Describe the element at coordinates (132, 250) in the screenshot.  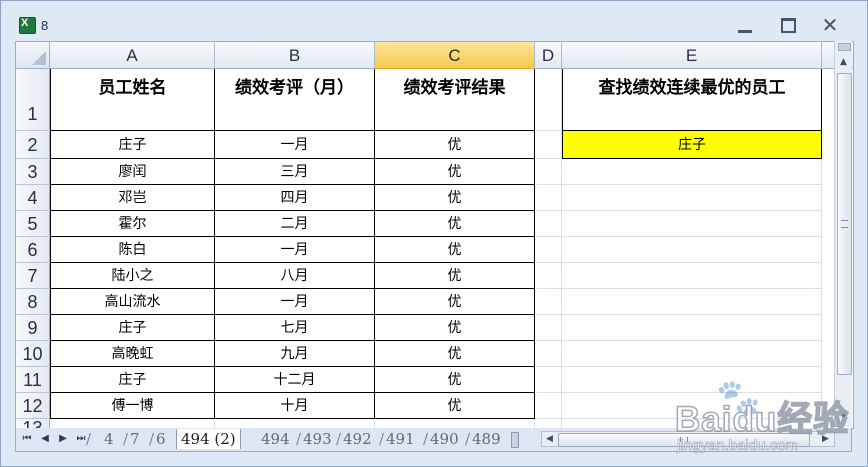
I see `cell-name: 陈白` at that location.